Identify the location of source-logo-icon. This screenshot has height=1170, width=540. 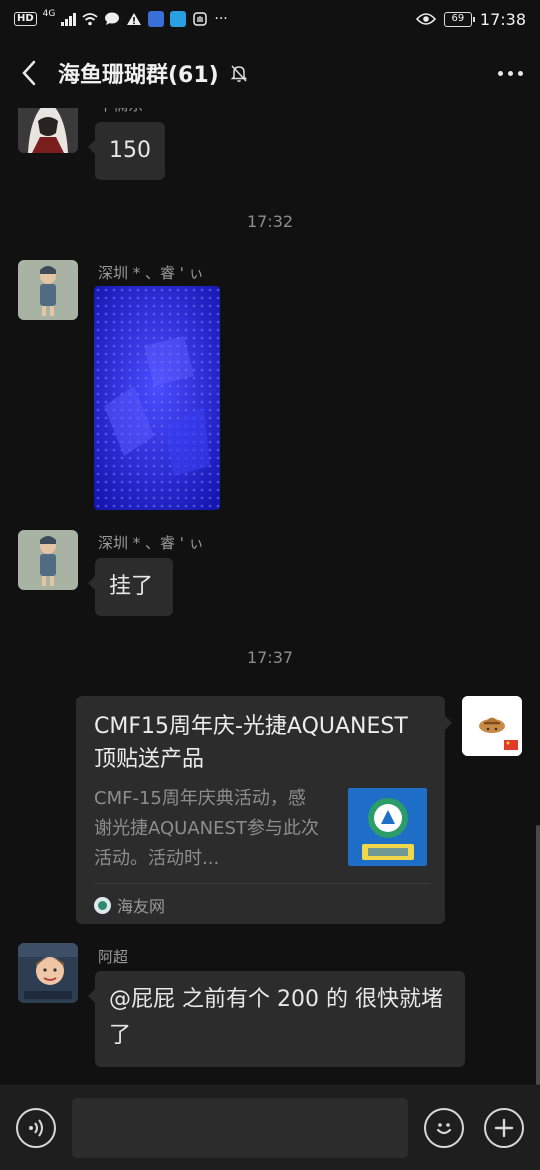
(102, 905).